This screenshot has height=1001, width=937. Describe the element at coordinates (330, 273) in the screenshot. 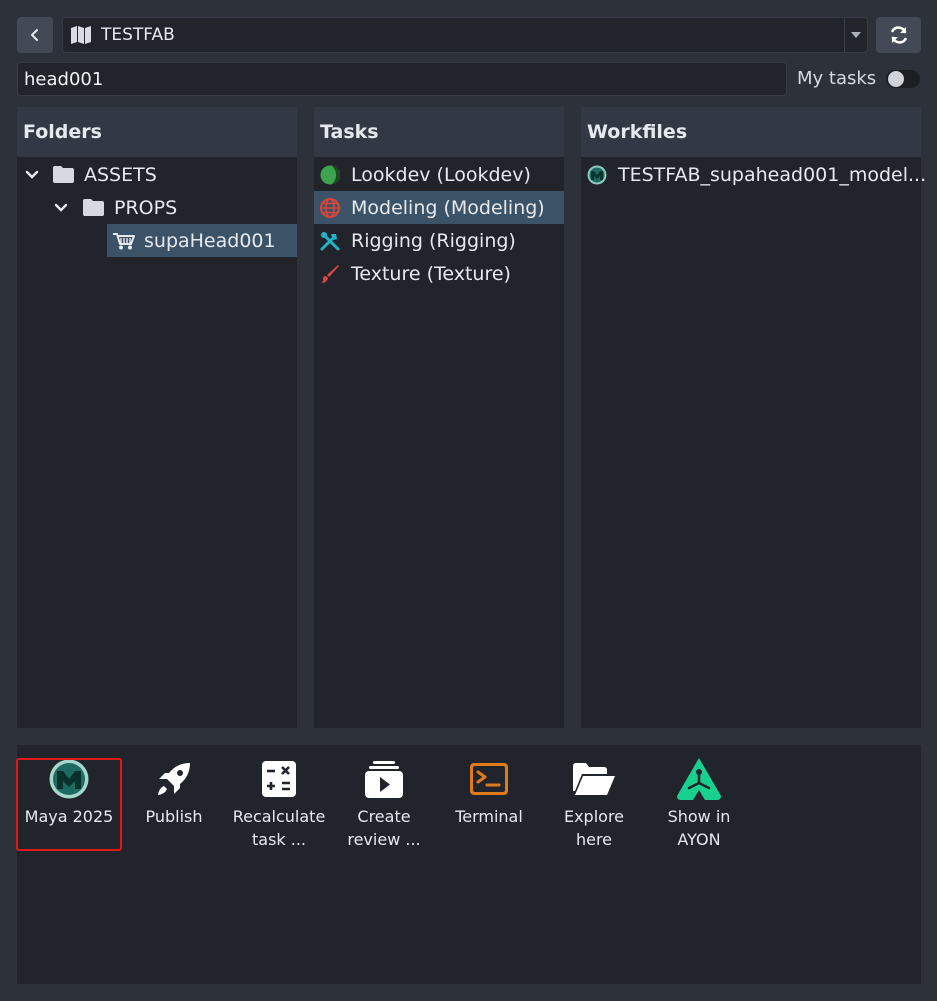

I see `brush-icon` at that location.